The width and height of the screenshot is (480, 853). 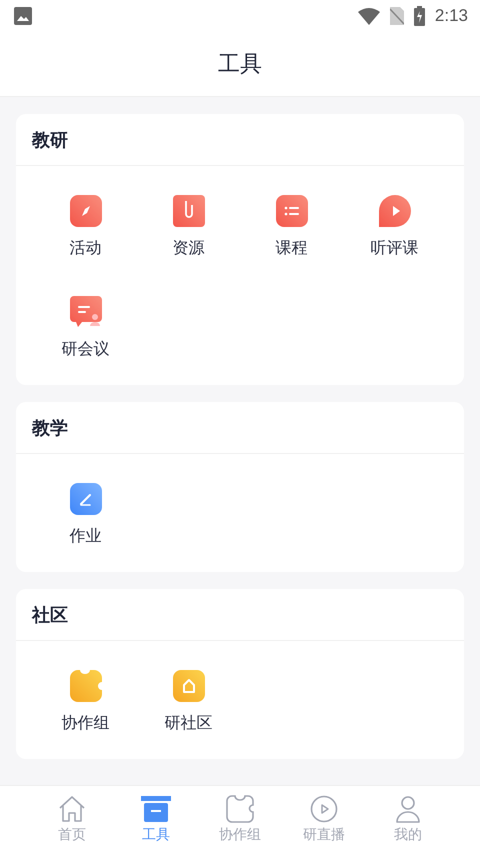 I want to click on paperclip-icon, so click(x=188, y=211).